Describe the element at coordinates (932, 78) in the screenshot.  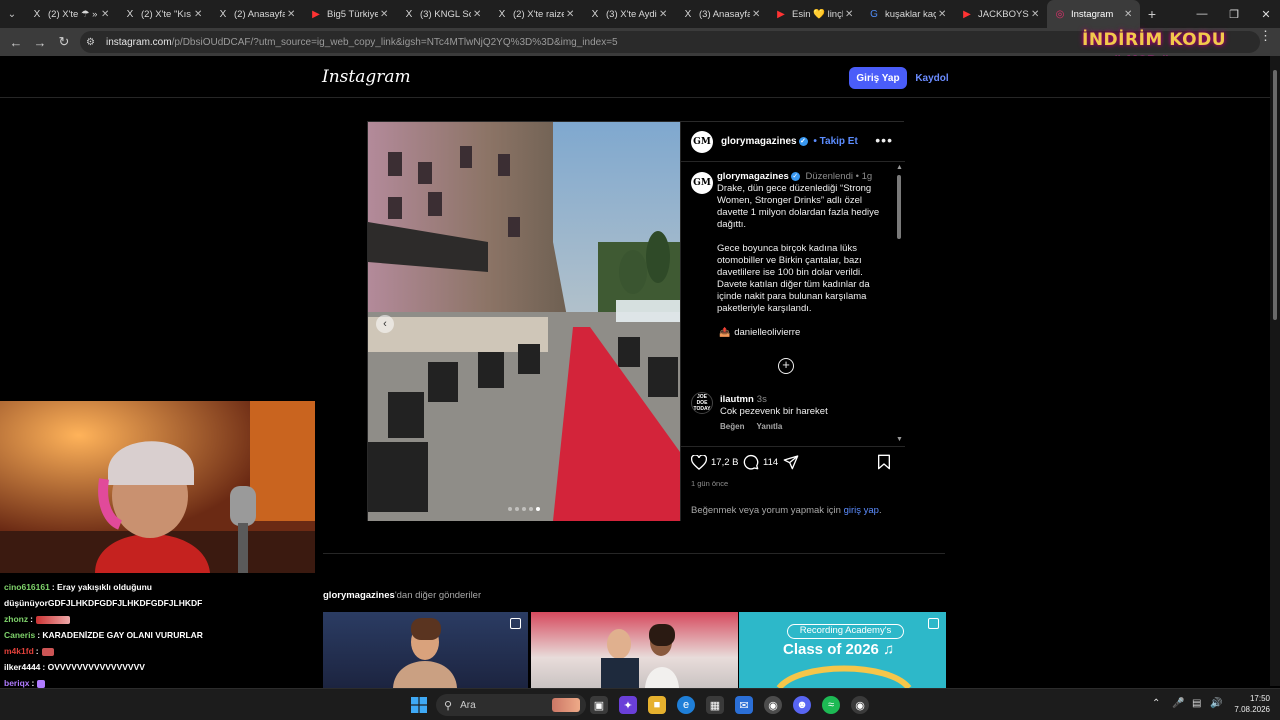
I see `signup-link: Kaydol` at that location.